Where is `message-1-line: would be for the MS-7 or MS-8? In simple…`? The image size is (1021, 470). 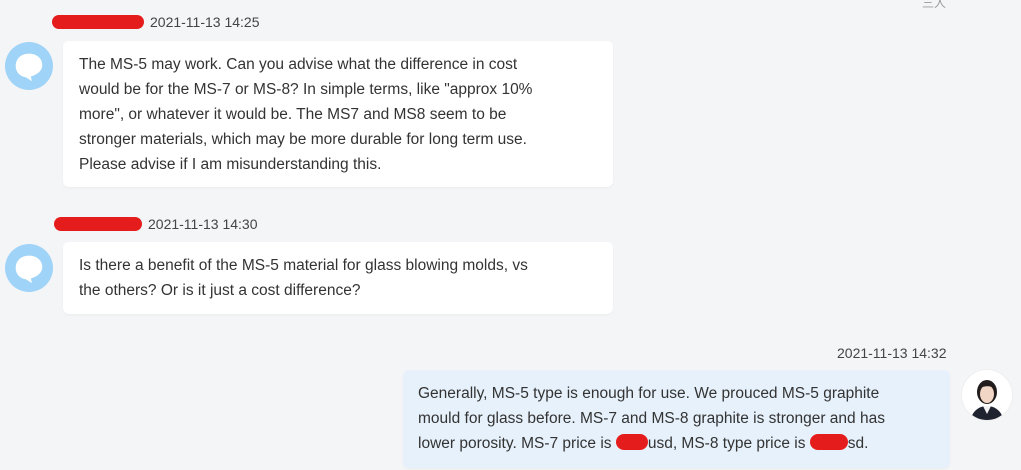 message-1-line: would be for the MS-7 or MS-8? In simple… is located at coordinates (306, 89).